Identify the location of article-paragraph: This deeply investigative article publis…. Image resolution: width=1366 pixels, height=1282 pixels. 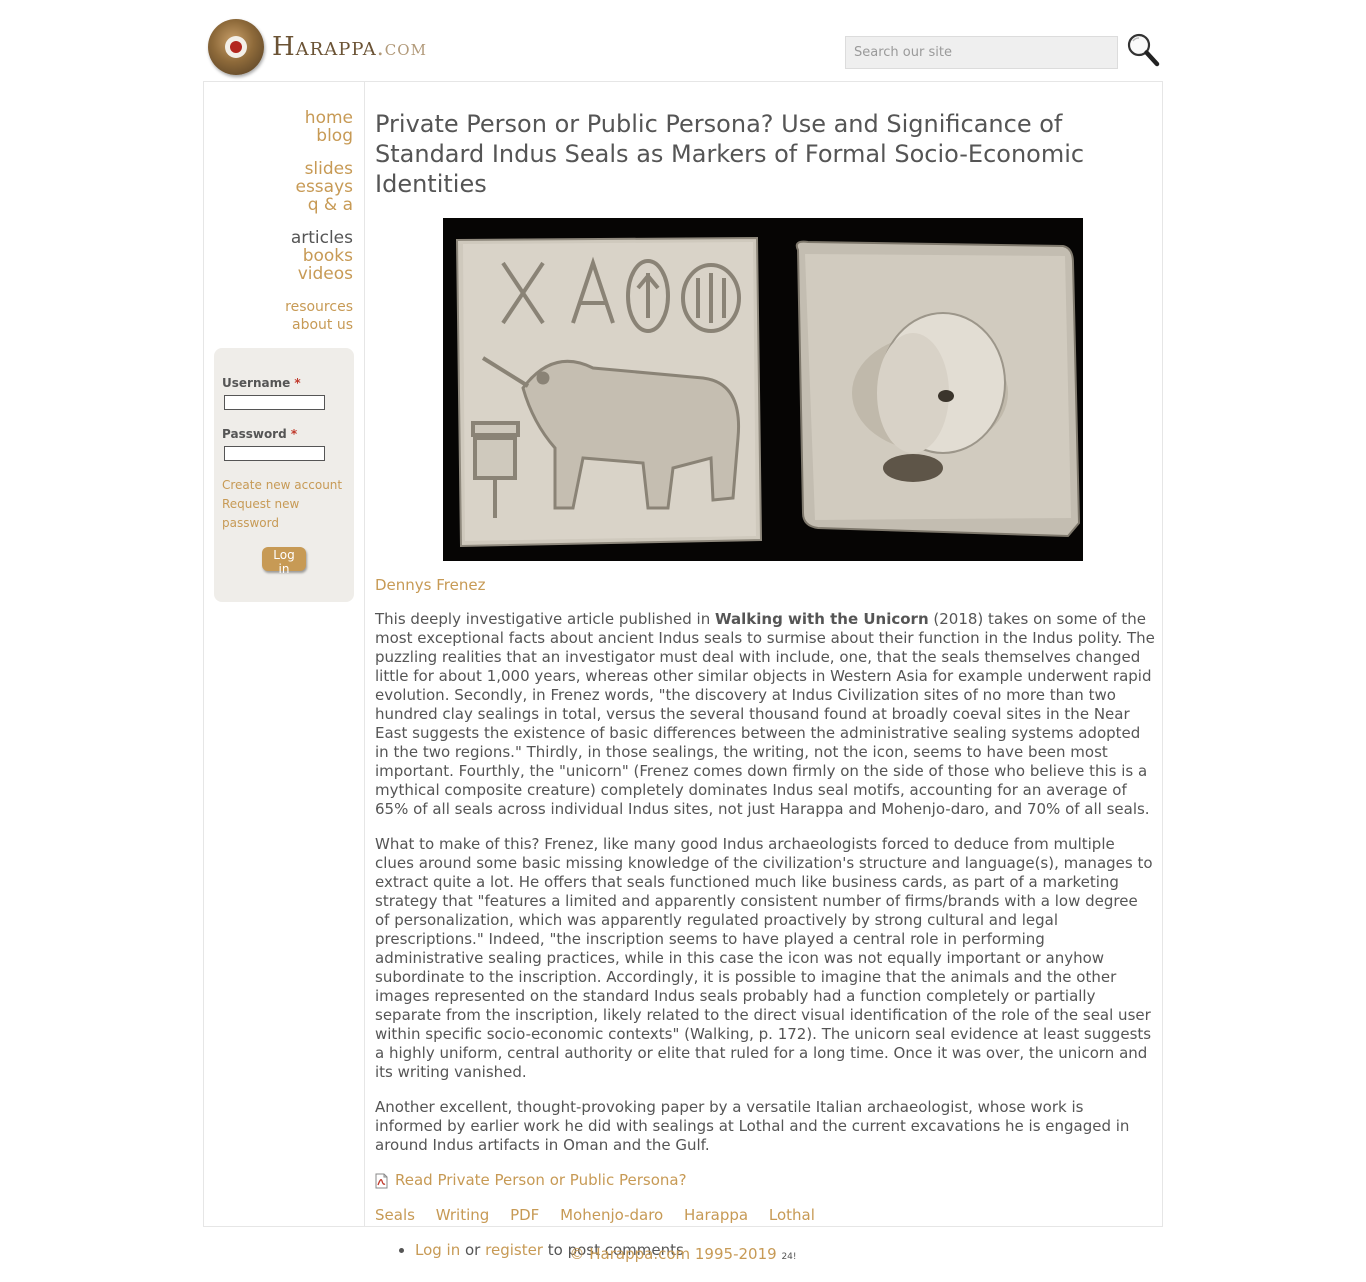
(765, 714).